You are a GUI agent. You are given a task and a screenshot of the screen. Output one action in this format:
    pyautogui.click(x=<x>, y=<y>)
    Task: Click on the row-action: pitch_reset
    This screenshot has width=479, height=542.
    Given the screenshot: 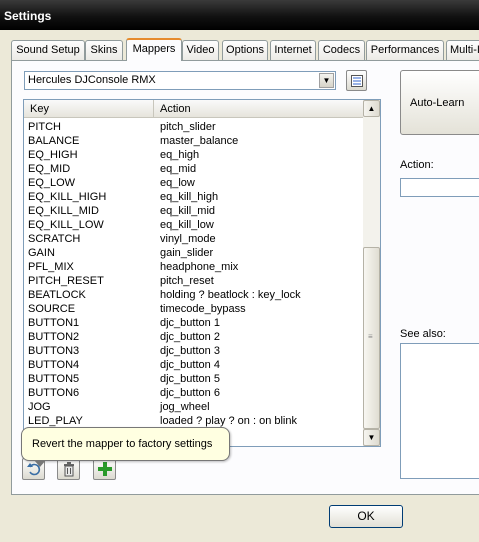 What is the action you would take?
    pyautogui.click(x=187, y=281)
    